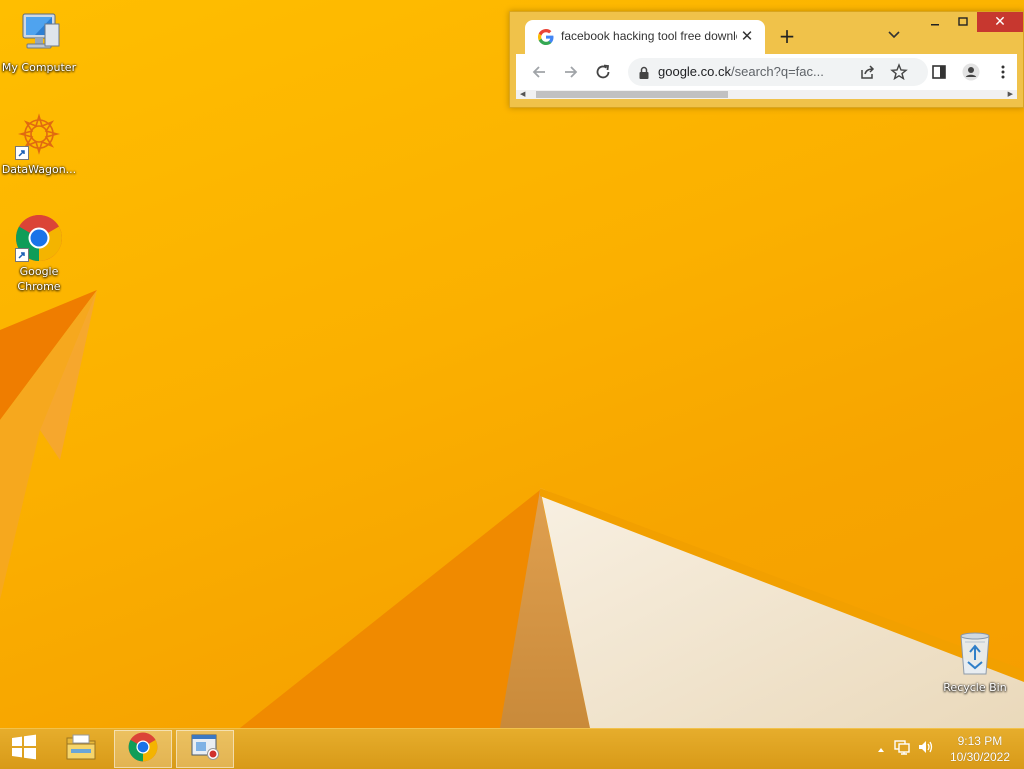  Describe the element at coordinates (867, 72) in the screenshot. I see `share-icon` at that location.